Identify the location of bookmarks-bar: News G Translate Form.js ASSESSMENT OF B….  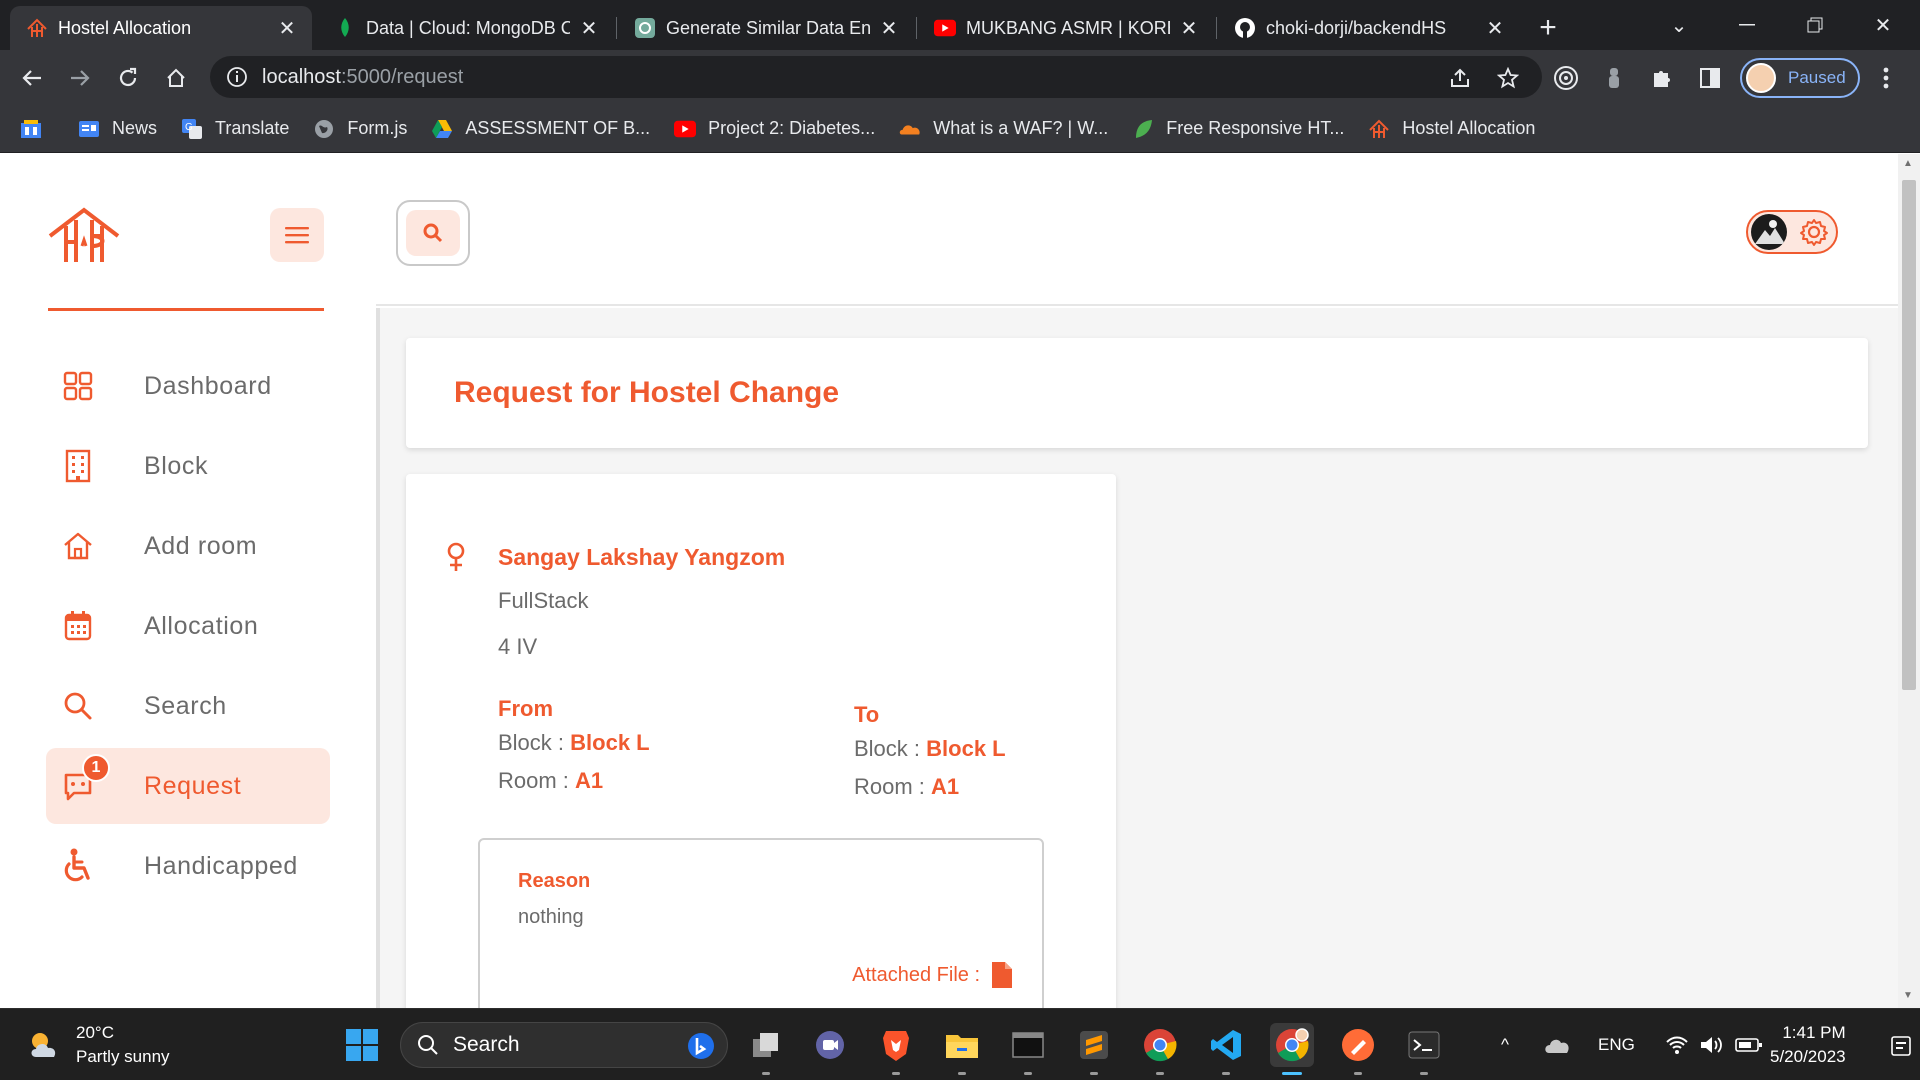
(960, 129).